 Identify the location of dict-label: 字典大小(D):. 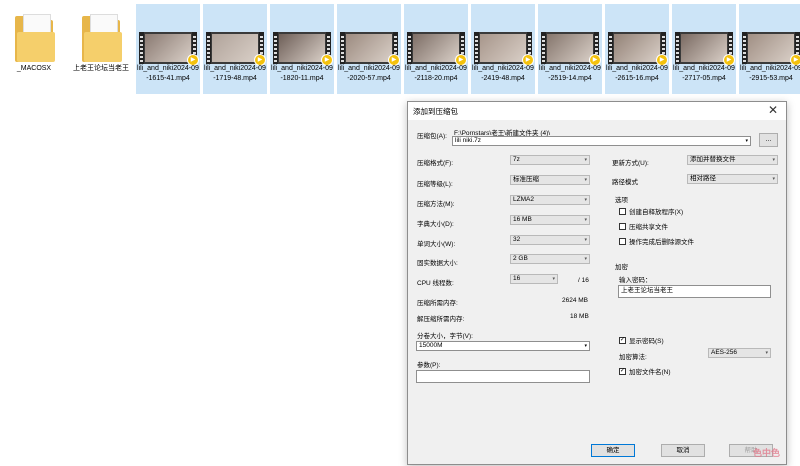
(435, 224).